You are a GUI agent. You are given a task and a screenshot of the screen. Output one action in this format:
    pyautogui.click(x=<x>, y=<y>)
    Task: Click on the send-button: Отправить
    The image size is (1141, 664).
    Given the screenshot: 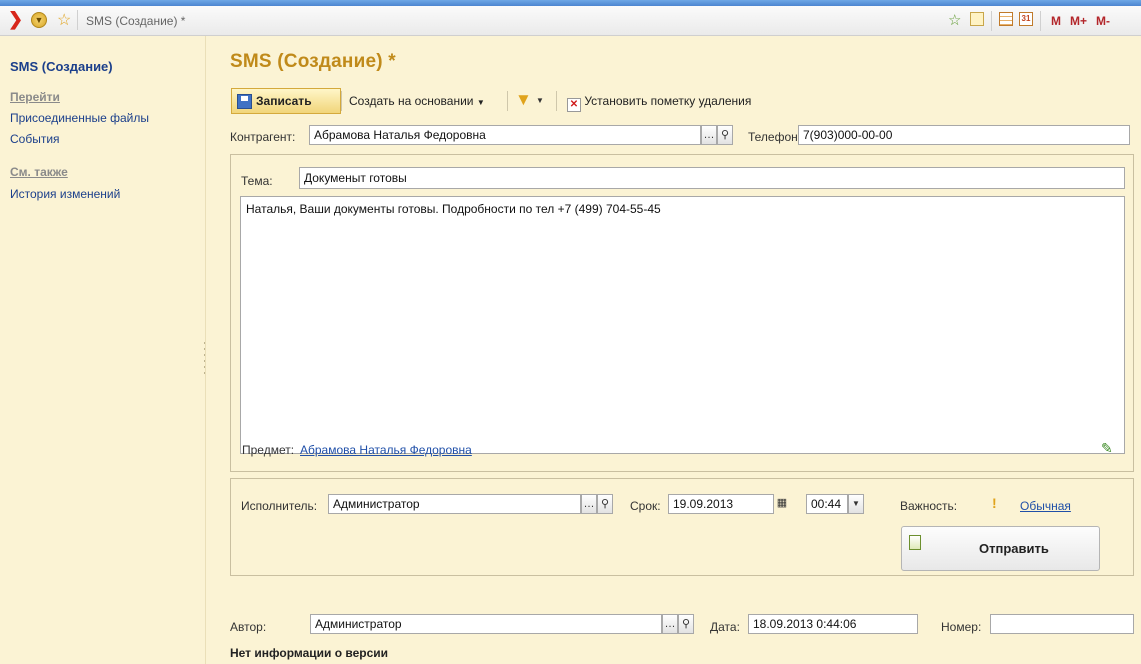 What is the action you would take?
    pyautogui.click(x=1000, y=548)
    